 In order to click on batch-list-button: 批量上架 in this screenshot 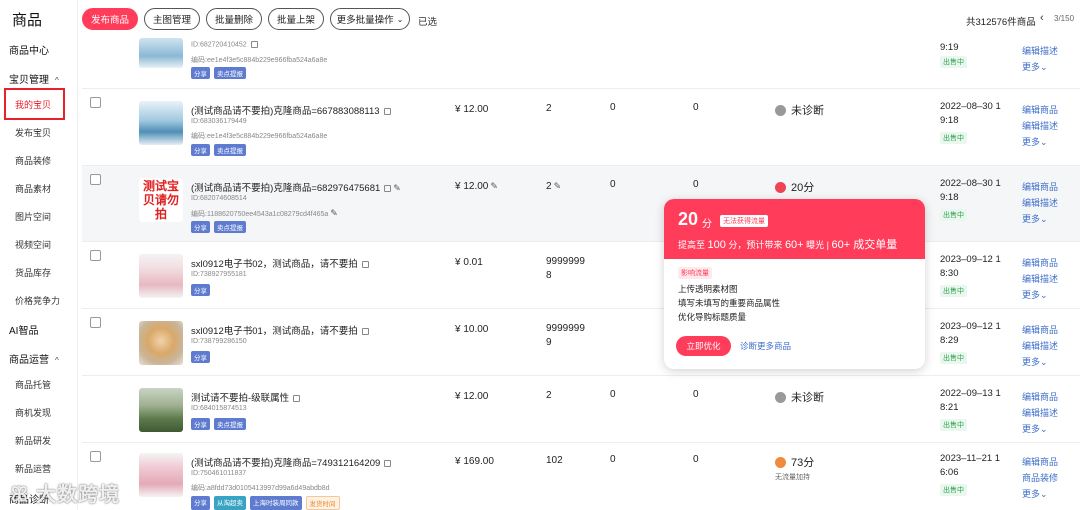, I will do `click(296, 19)`.